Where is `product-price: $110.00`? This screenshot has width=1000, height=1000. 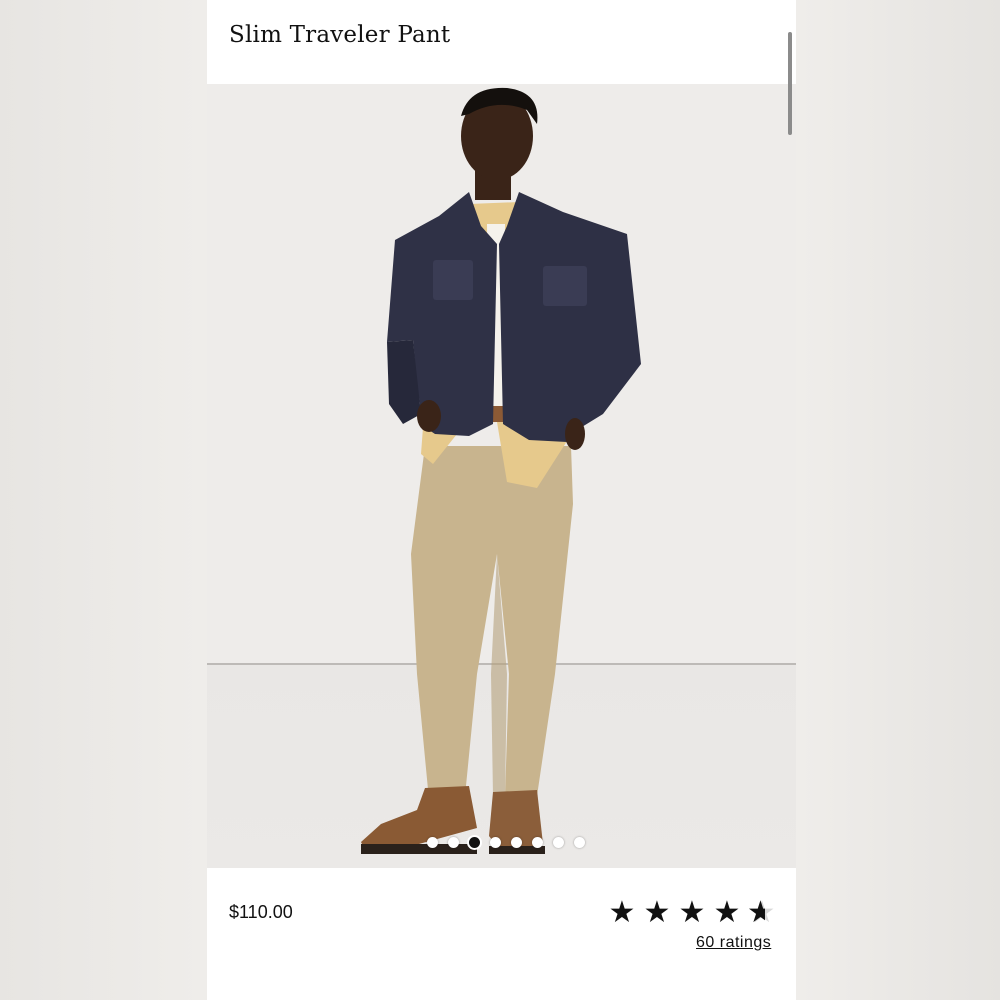 product-price: $110.00 is located at coordinates (261, 912).